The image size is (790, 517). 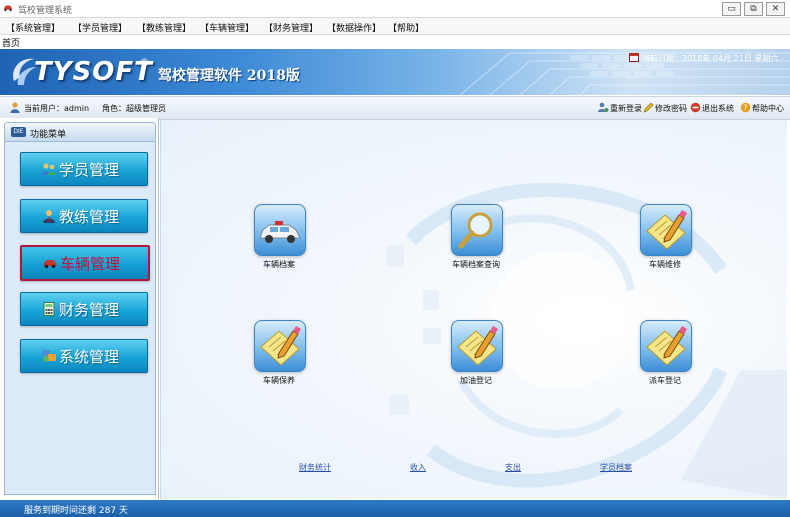 What do you see at coordinates (395, 42) in the screenshot?
I see `tab-bar: 首页` at bounding box center [395, 42].